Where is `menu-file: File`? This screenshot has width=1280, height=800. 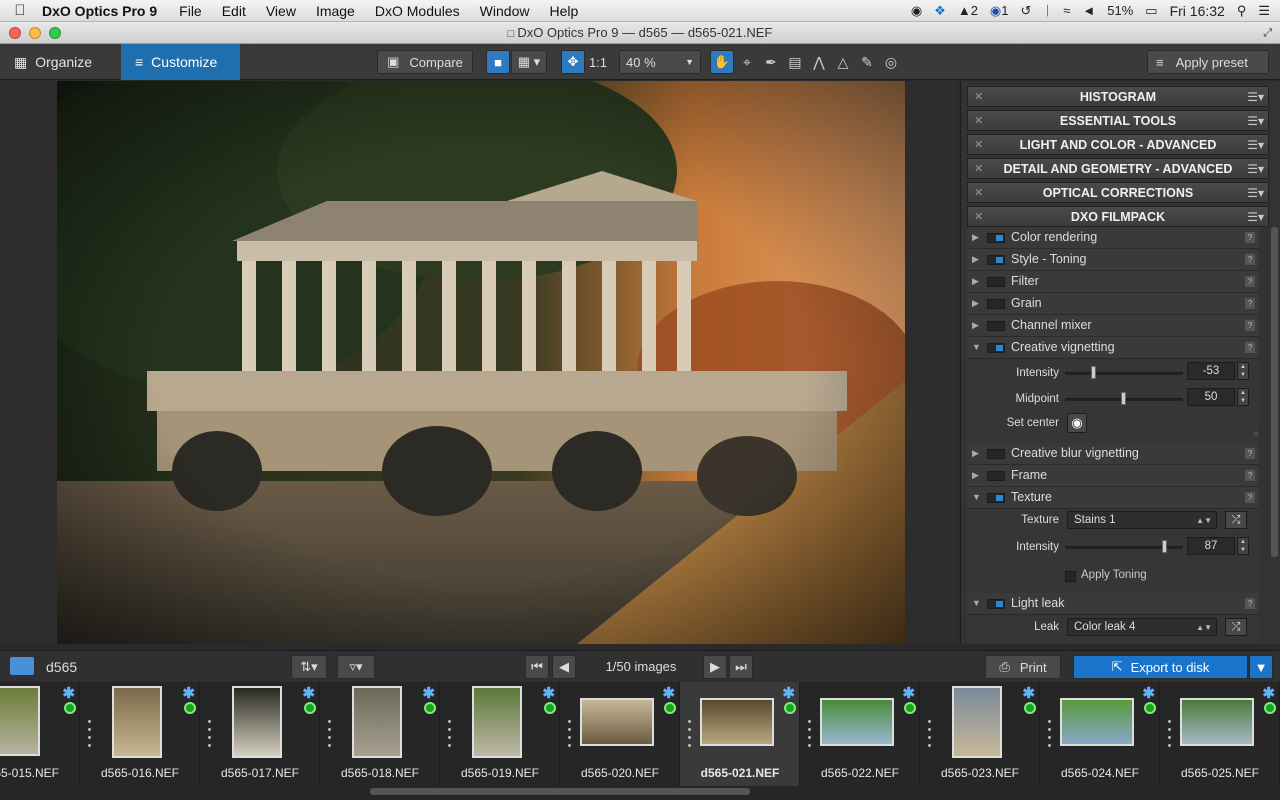 menu-file: File is located at coordinates (190, 11).